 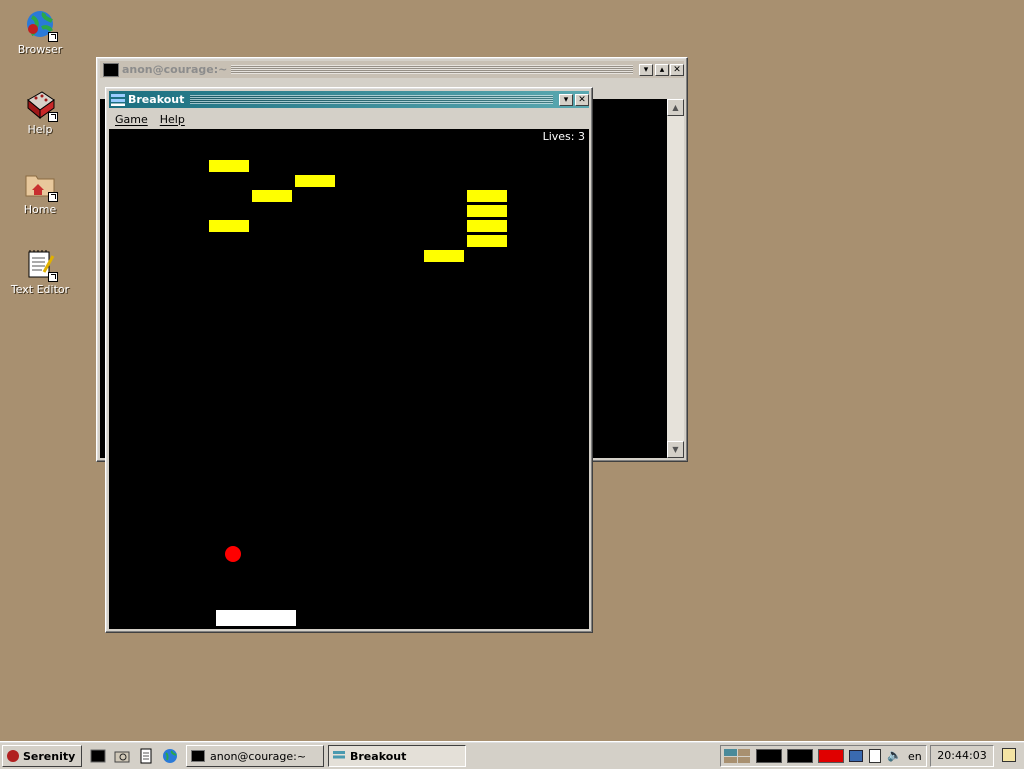 What do you see at coordinates (41, 105) in the screenshot?
I see `book-icon` at bounding box center [41, 105].